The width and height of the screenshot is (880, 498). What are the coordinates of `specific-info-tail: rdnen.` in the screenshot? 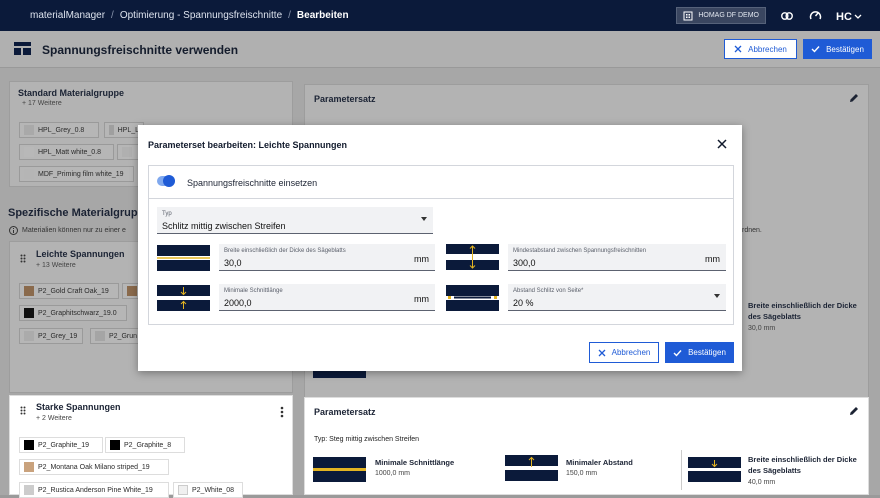 It's located at (752, 230).